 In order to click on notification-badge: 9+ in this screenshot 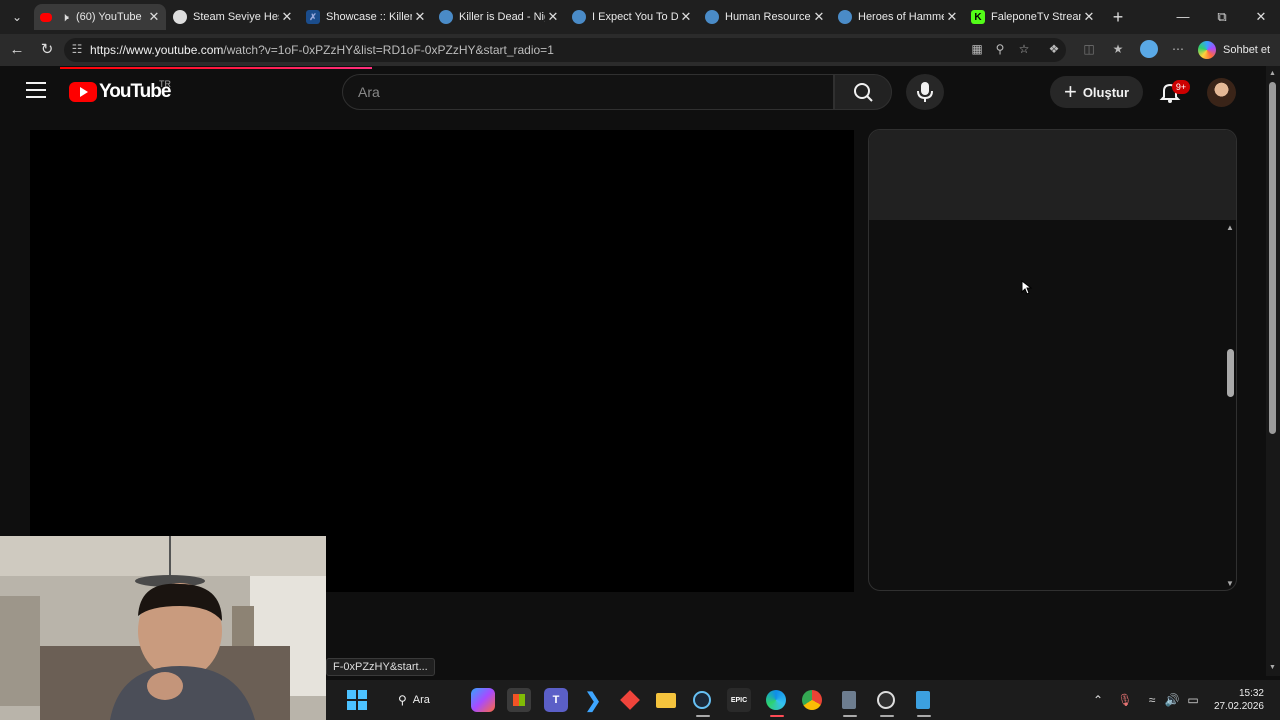, I will do `click(1181, 87)`.